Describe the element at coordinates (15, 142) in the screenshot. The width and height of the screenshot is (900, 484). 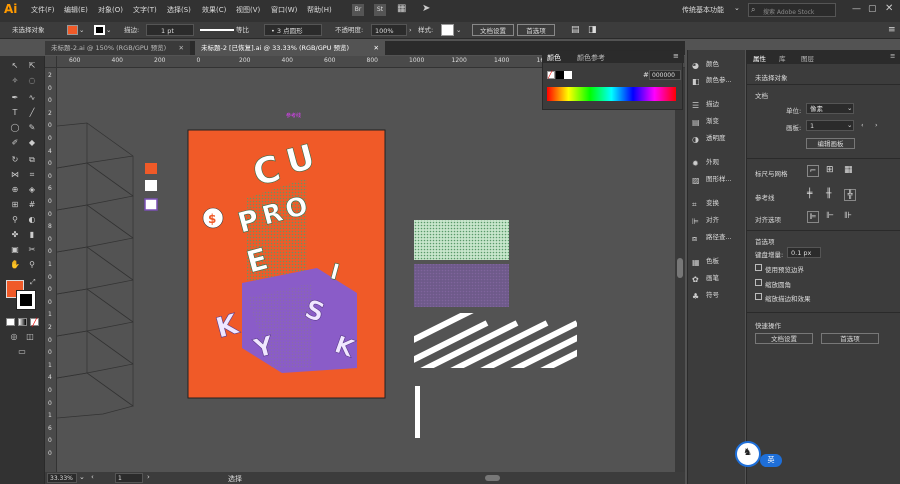
I see `shaper-tool-icon: ✐` at that location.